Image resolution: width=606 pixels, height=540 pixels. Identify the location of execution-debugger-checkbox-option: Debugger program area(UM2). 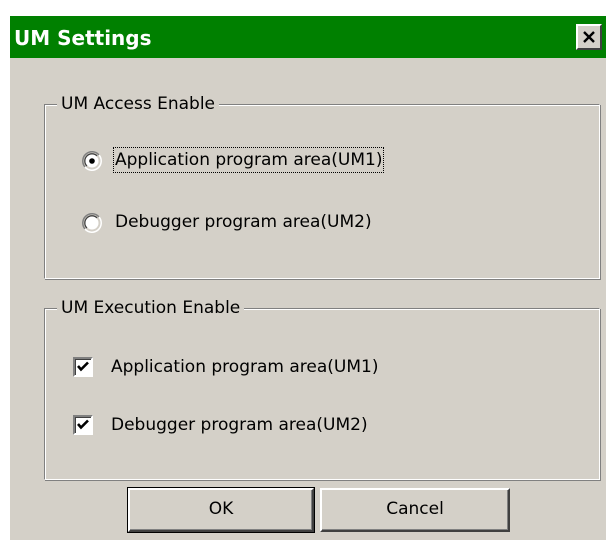
(263, 426).